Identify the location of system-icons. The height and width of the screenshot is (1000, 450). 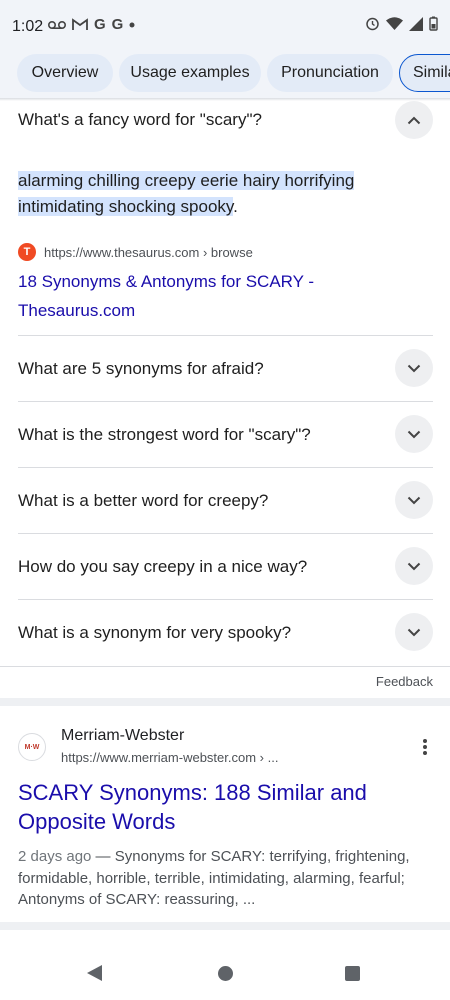
(401, 23).